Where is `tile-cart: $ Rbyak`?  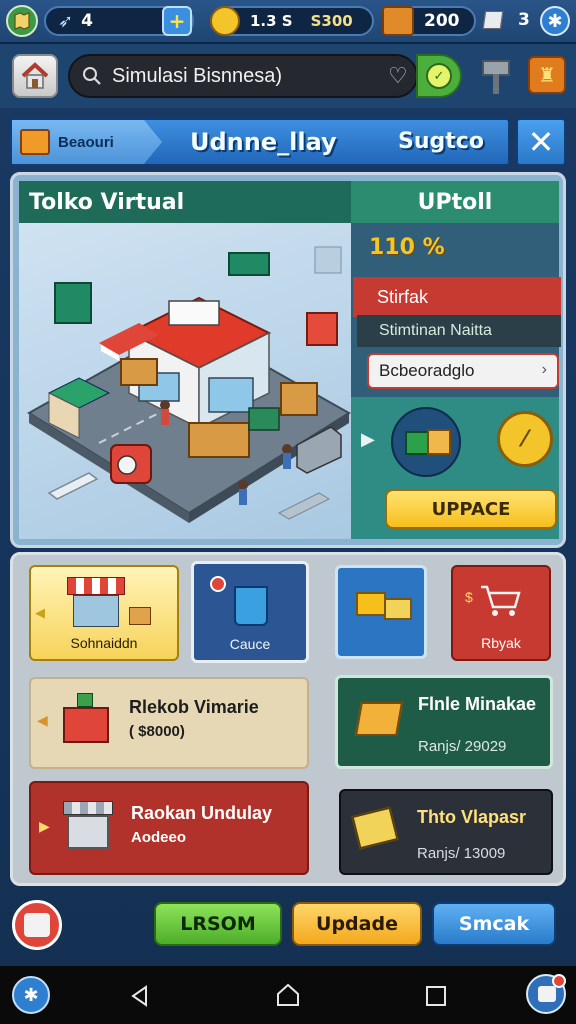
tile-cart: $ Rbyak is located at coordinates (501, 613).